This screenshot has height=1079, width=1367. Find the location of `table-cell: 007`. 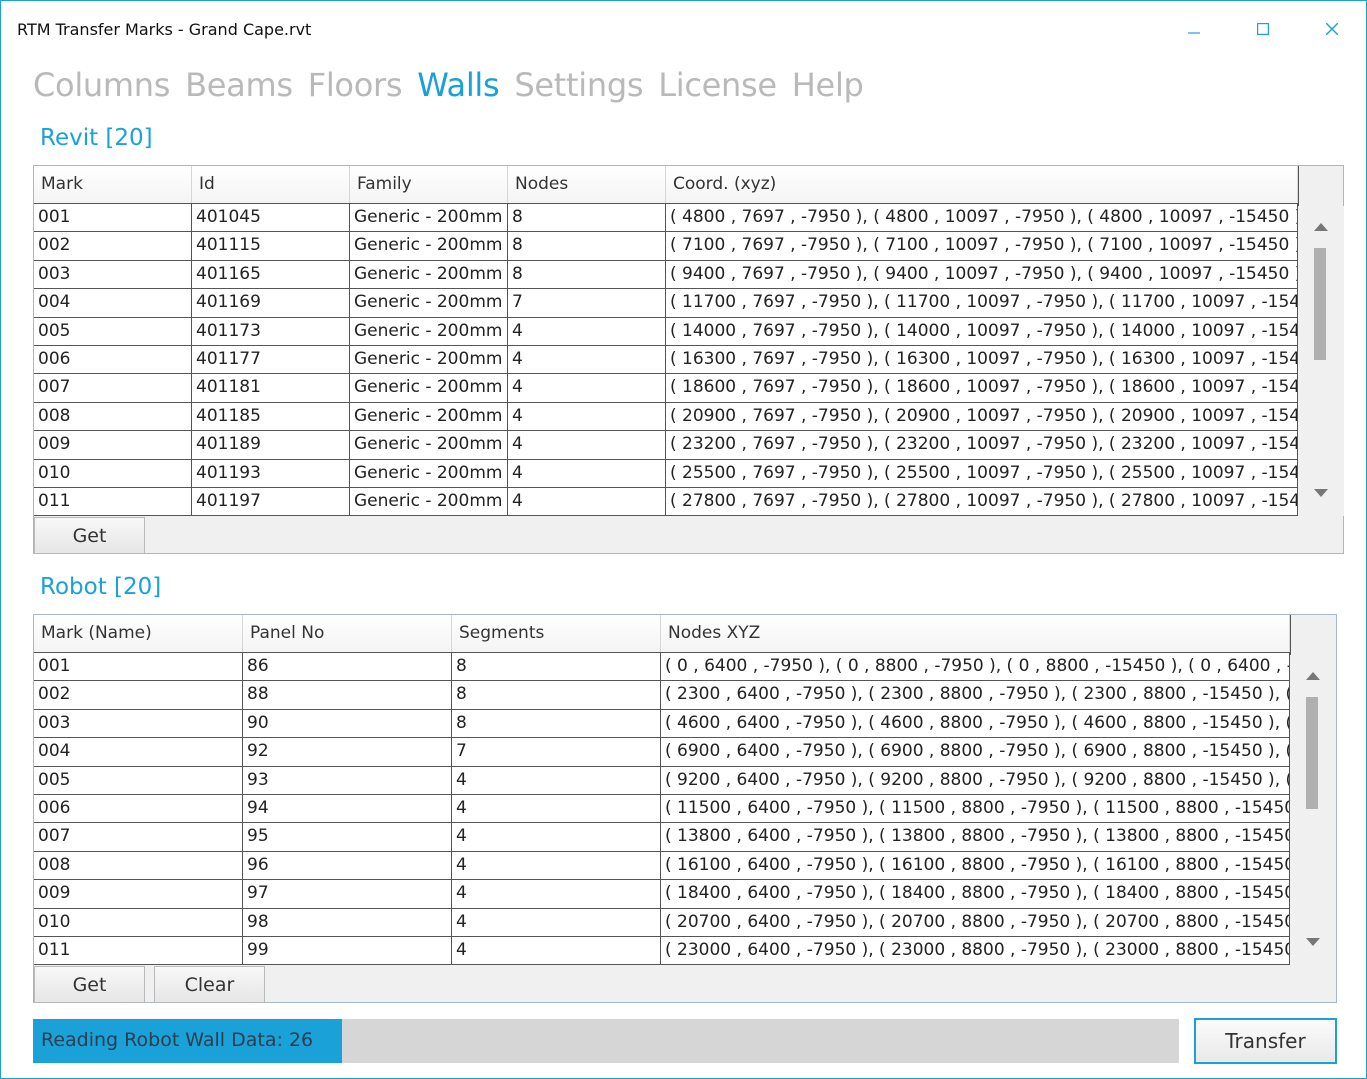

table-cell: 007 is located at coordinates (138, 837).